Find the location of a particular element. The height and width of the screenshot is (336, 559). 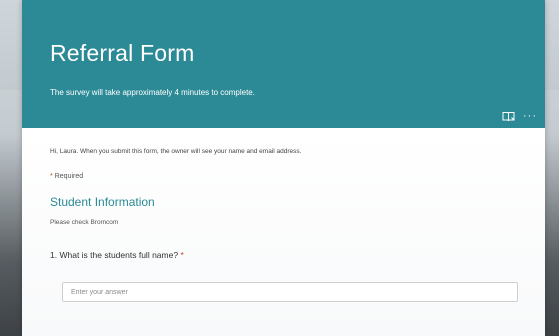

question-1: 1. What is the students full name? * is located at coordinates (117, 255).